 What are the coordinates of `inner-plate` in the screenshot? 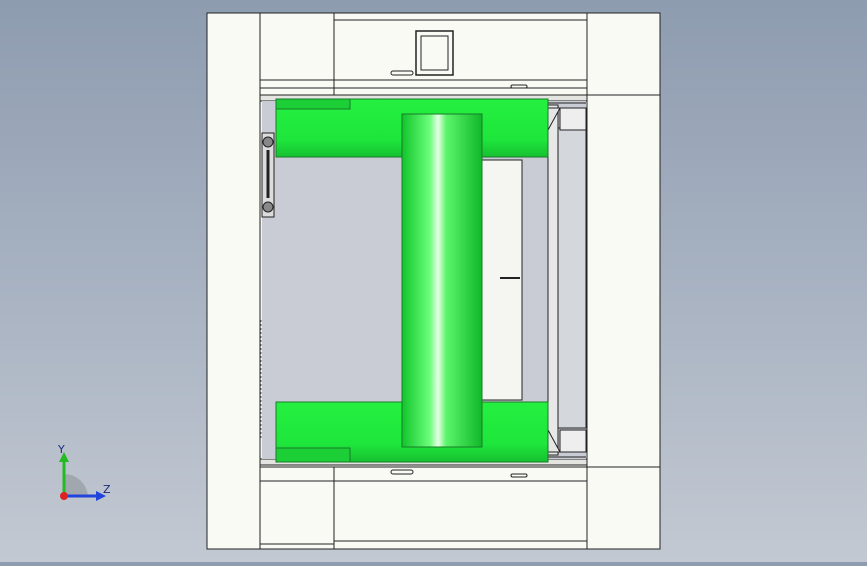 It's located at (502, 280).